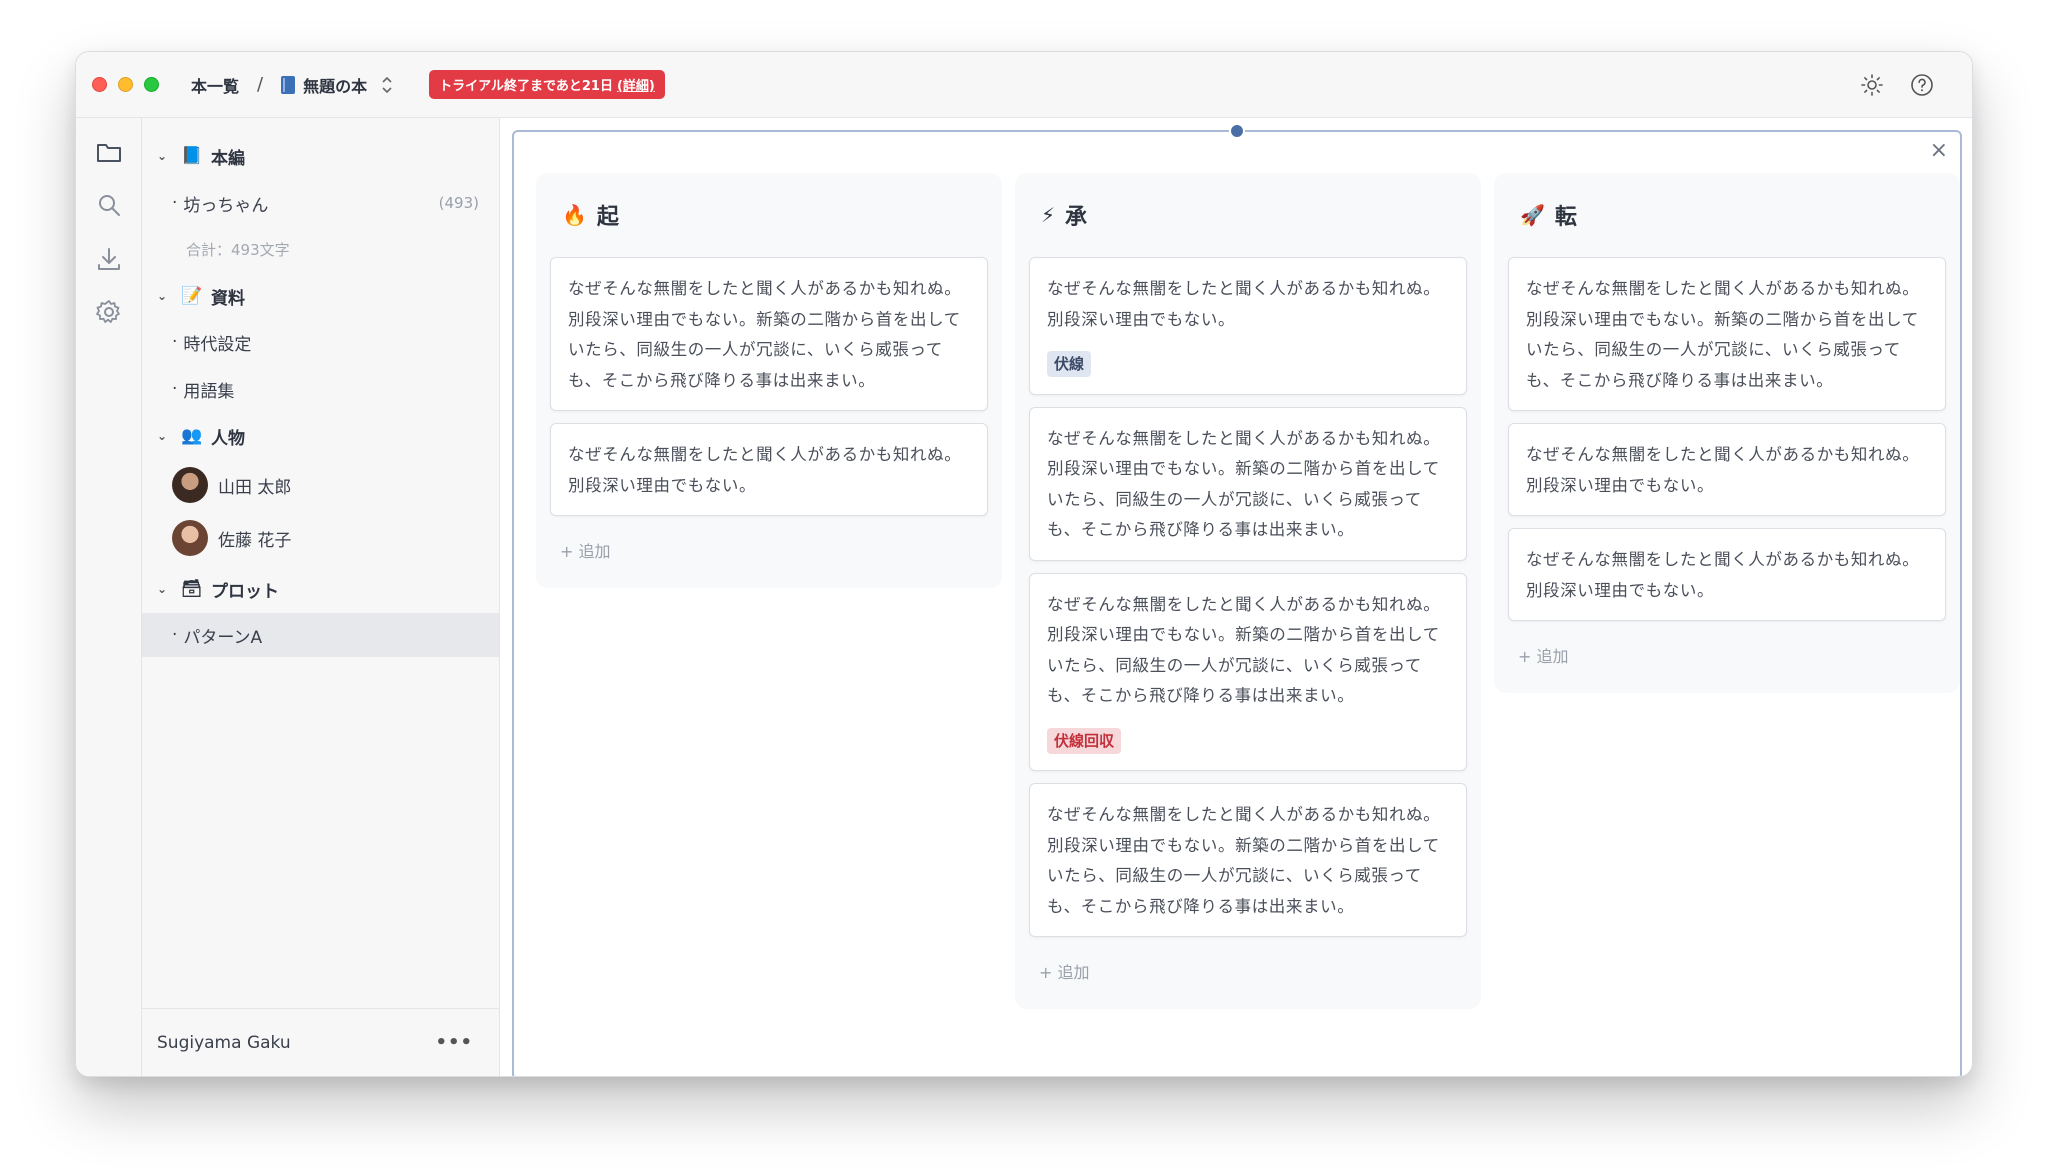  Describe the element at coordinates (320, 1042) in the screenshot. I see `user-bar: Sugiyama Gaku •••` at that location.